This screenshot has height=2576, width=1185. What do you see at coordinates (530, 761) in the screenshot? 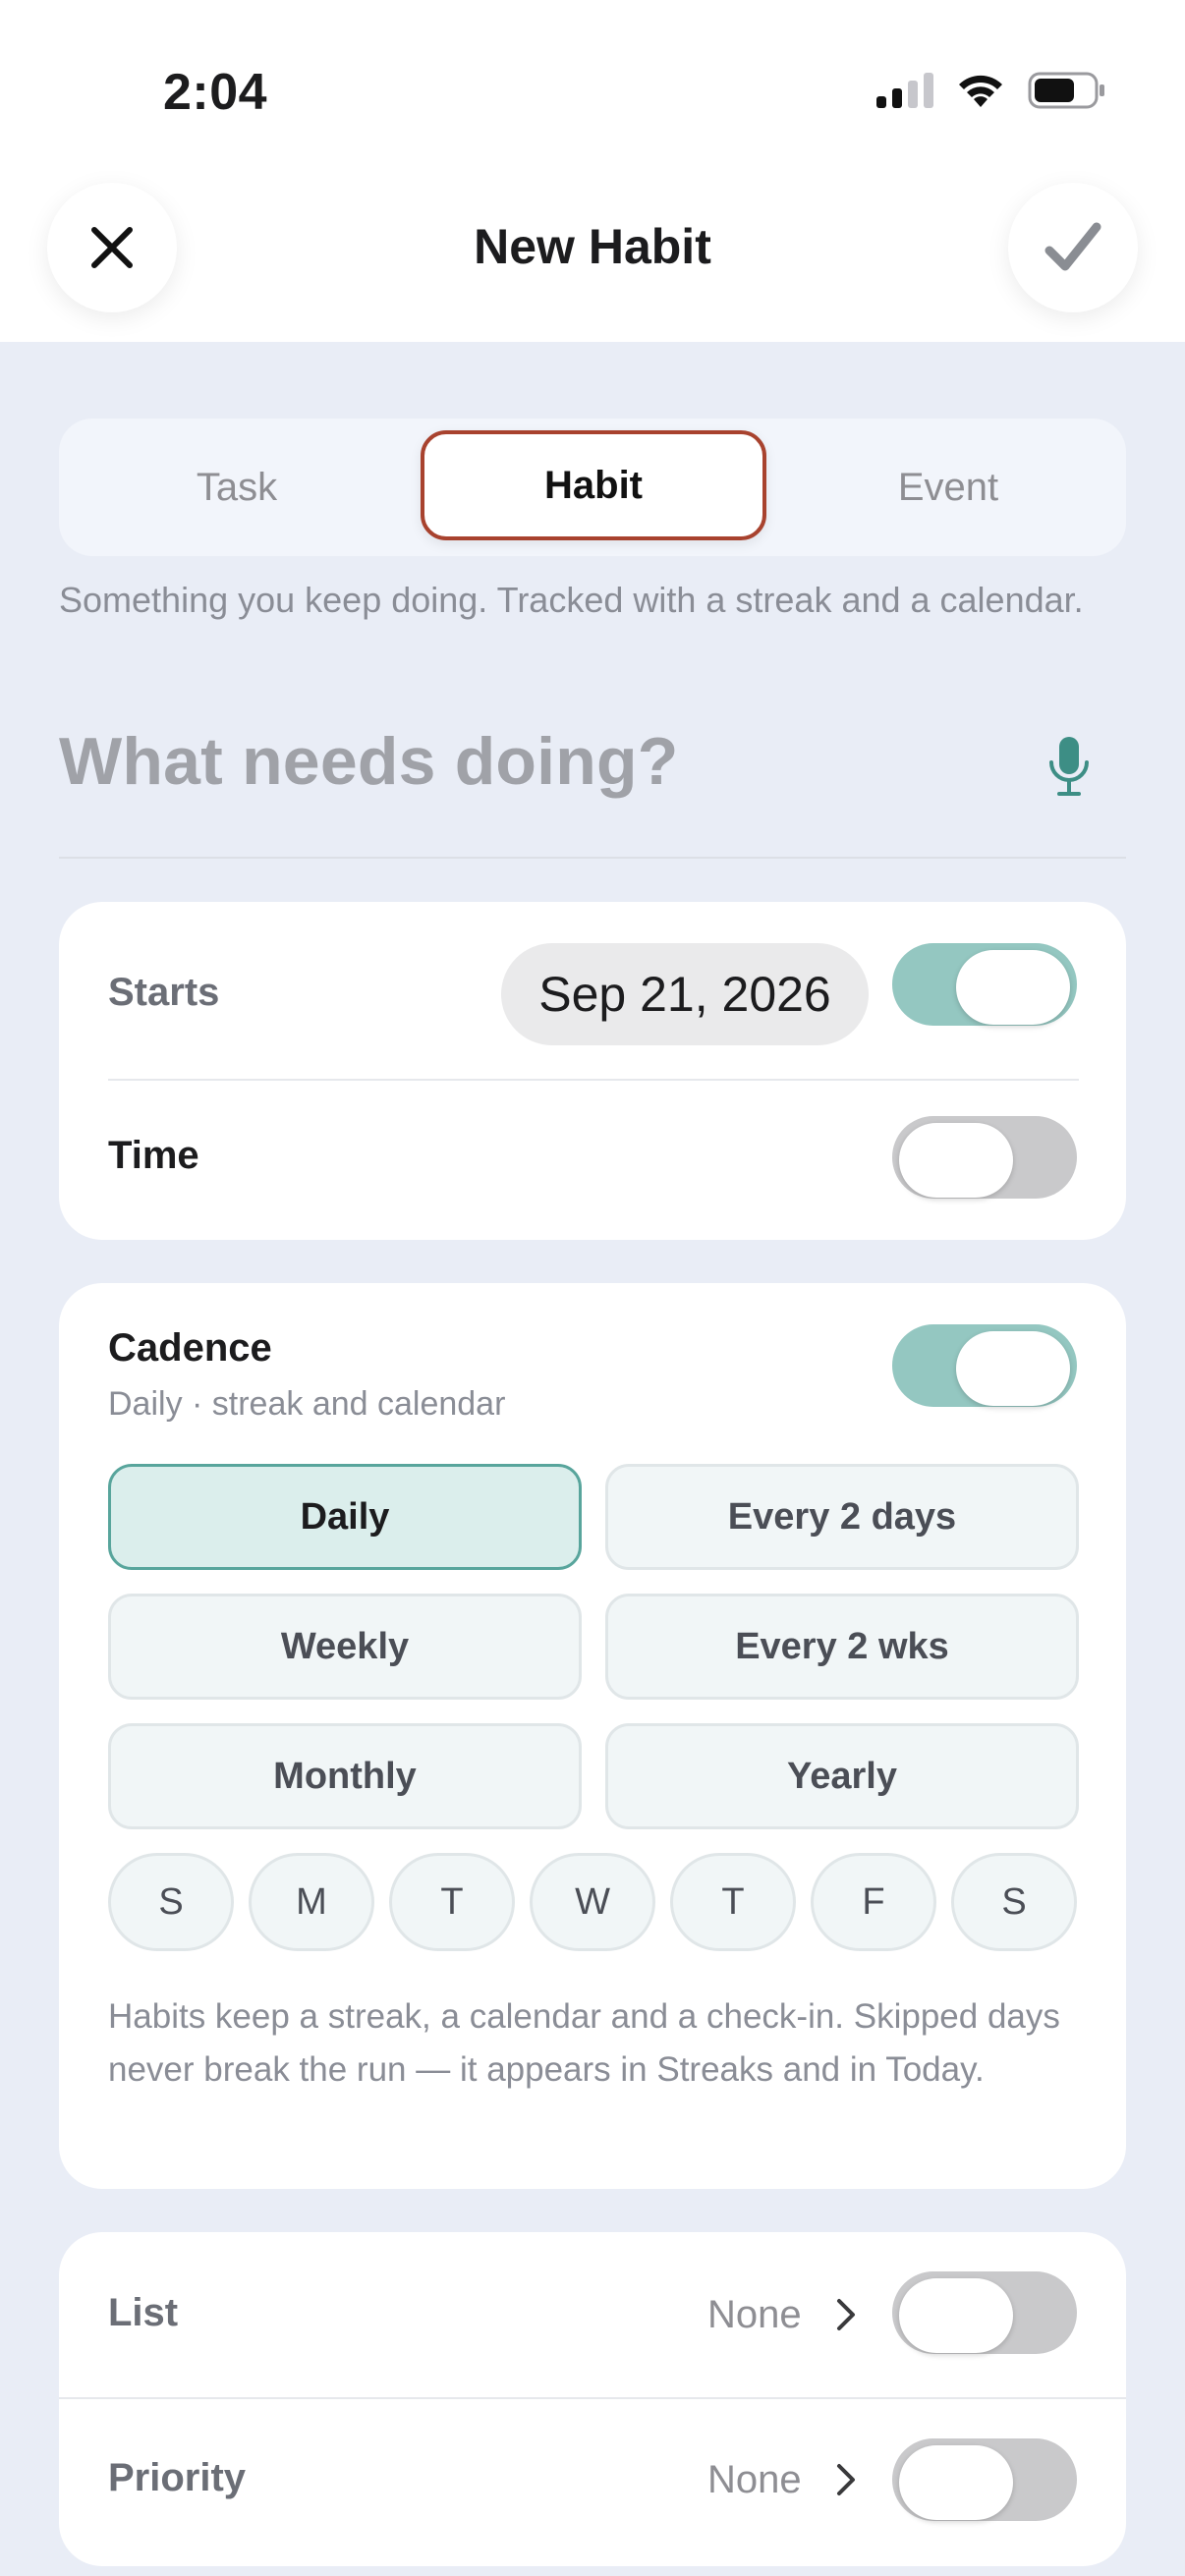
I see `title-input: What needs doing?` at bounding box center [530, 761].